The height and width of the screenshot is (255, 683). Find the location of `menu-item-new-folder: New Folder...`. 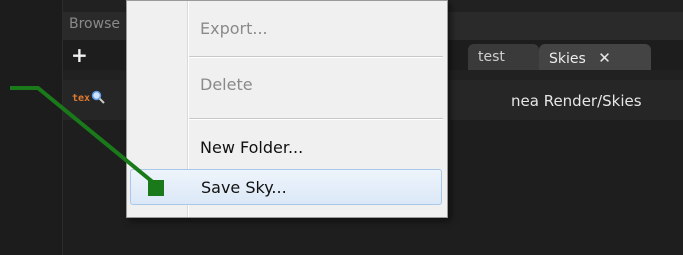

menu-item-new-folder: New Folder... is located at coordinates (286, 148).